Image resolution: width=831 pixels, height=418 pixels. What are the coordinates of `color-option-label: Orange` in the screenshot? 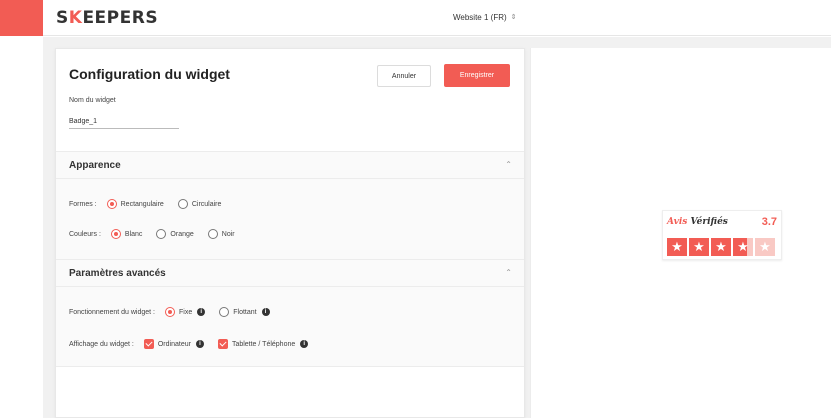 It's located at (182, 234).